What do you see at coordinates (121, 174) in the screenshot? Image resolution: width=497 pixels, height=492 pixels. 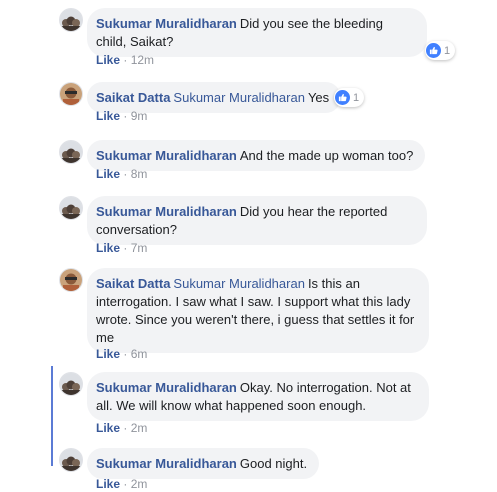 I see `comment-meta: Like · 8m` at bounding box center [121, 174].